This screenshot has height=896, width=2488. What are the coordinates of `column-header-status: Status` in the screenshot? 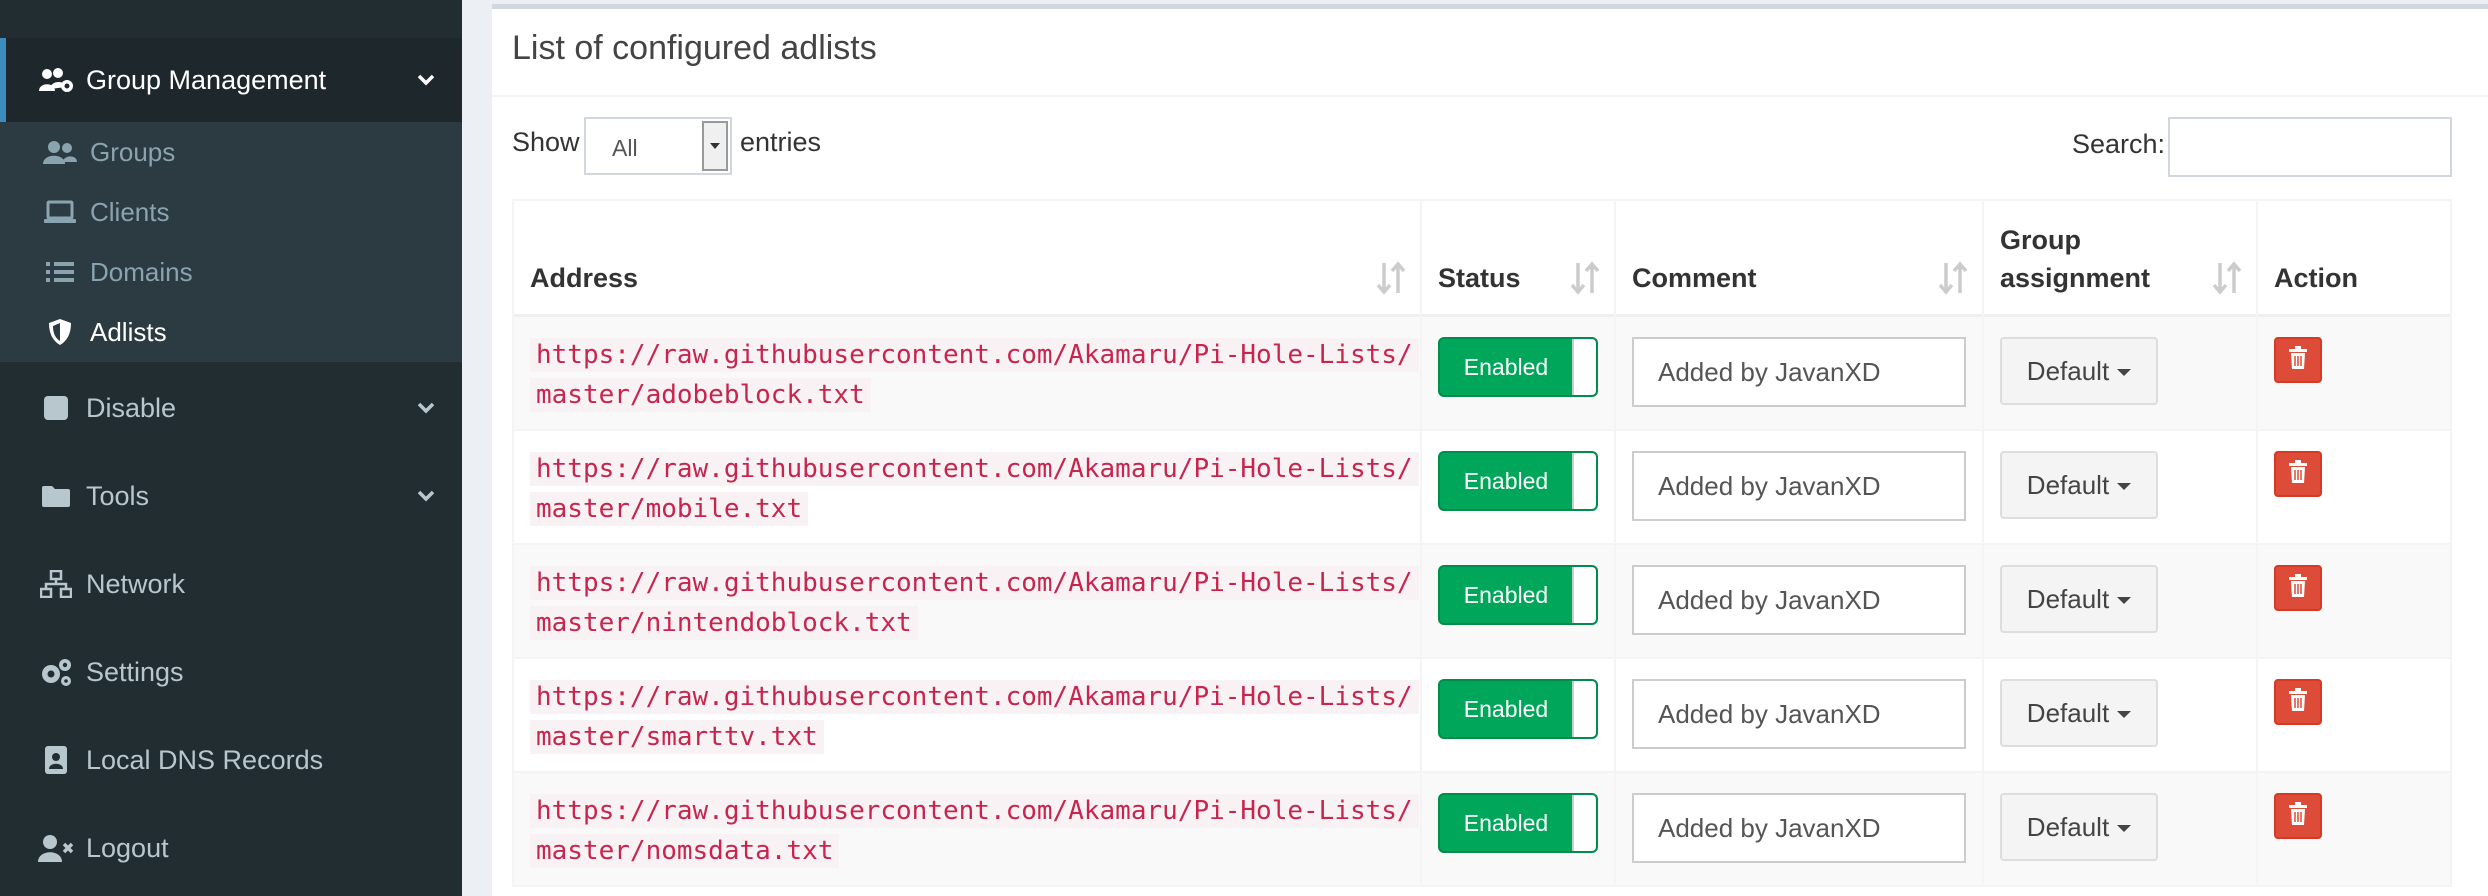 It's located at (1519, 260).